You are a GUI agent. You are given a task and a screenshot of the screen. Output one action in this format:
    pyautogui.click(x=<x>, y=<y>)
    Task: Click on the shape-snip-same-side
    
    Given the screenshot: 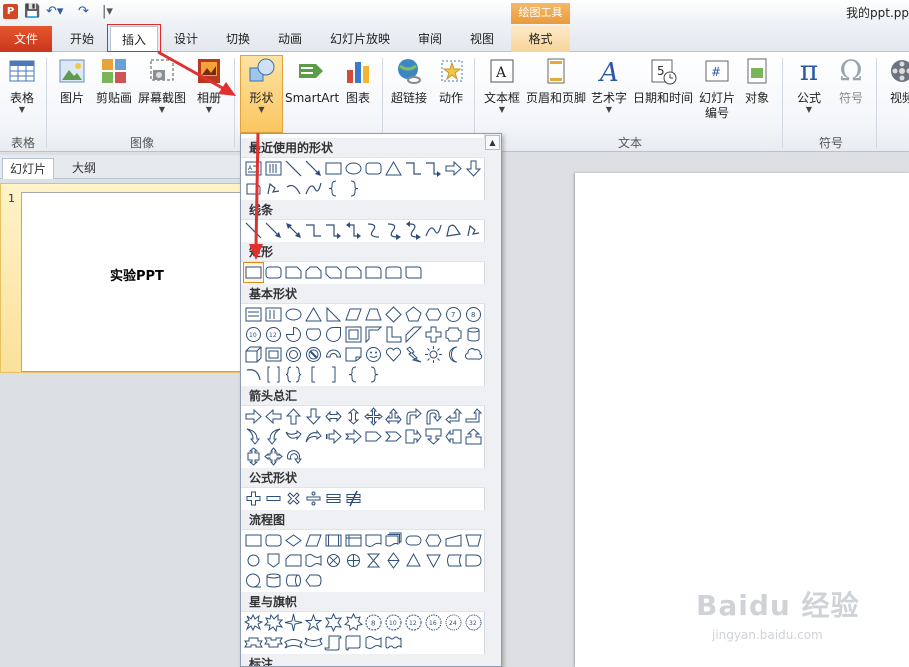 What is the action you would take?
    pyautogui.click(x=313, y=272)
    